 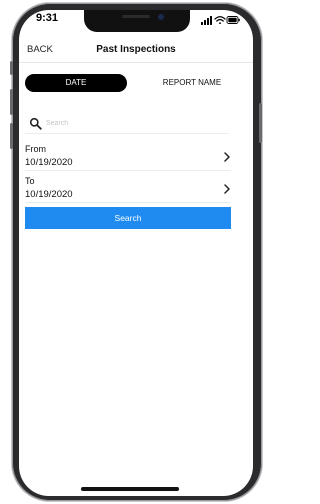 I want to click on to-label: To, so click(x=30, y=181).